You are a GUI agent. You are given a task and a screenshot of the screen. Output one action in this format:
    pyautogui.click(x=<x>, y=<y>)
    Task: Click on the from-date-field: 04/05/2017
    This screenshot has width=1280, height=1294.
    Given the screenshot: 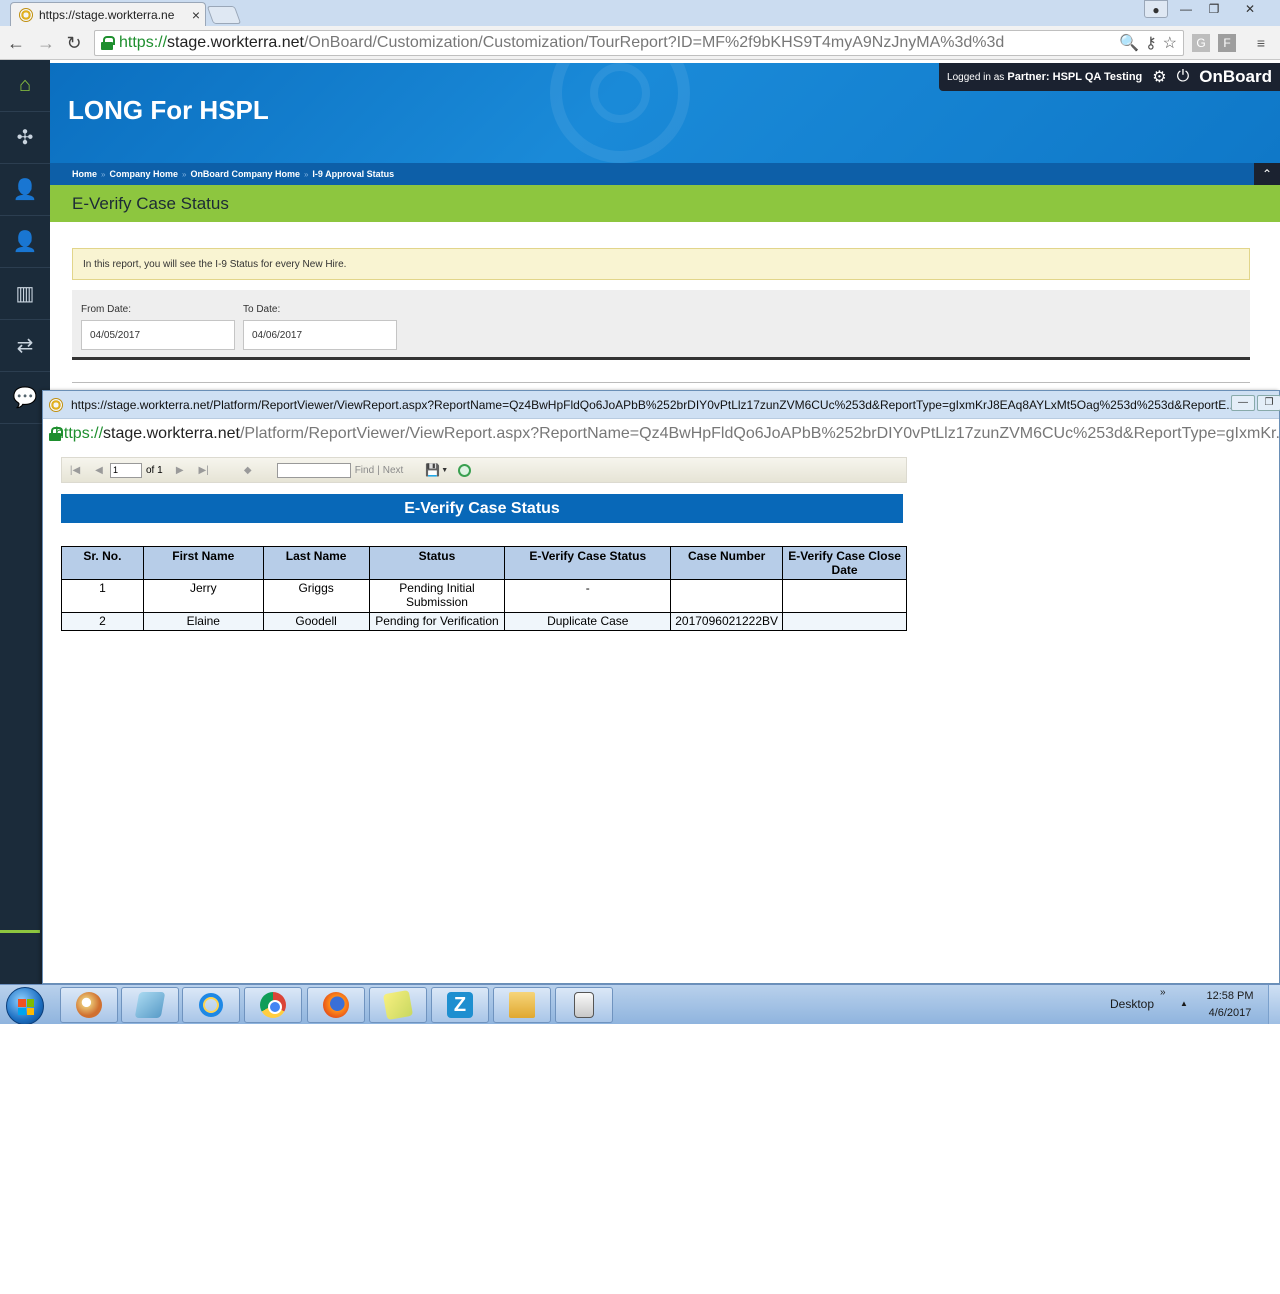 What is the action you would take?
    pyautogui.click(x=158, y=335)
    